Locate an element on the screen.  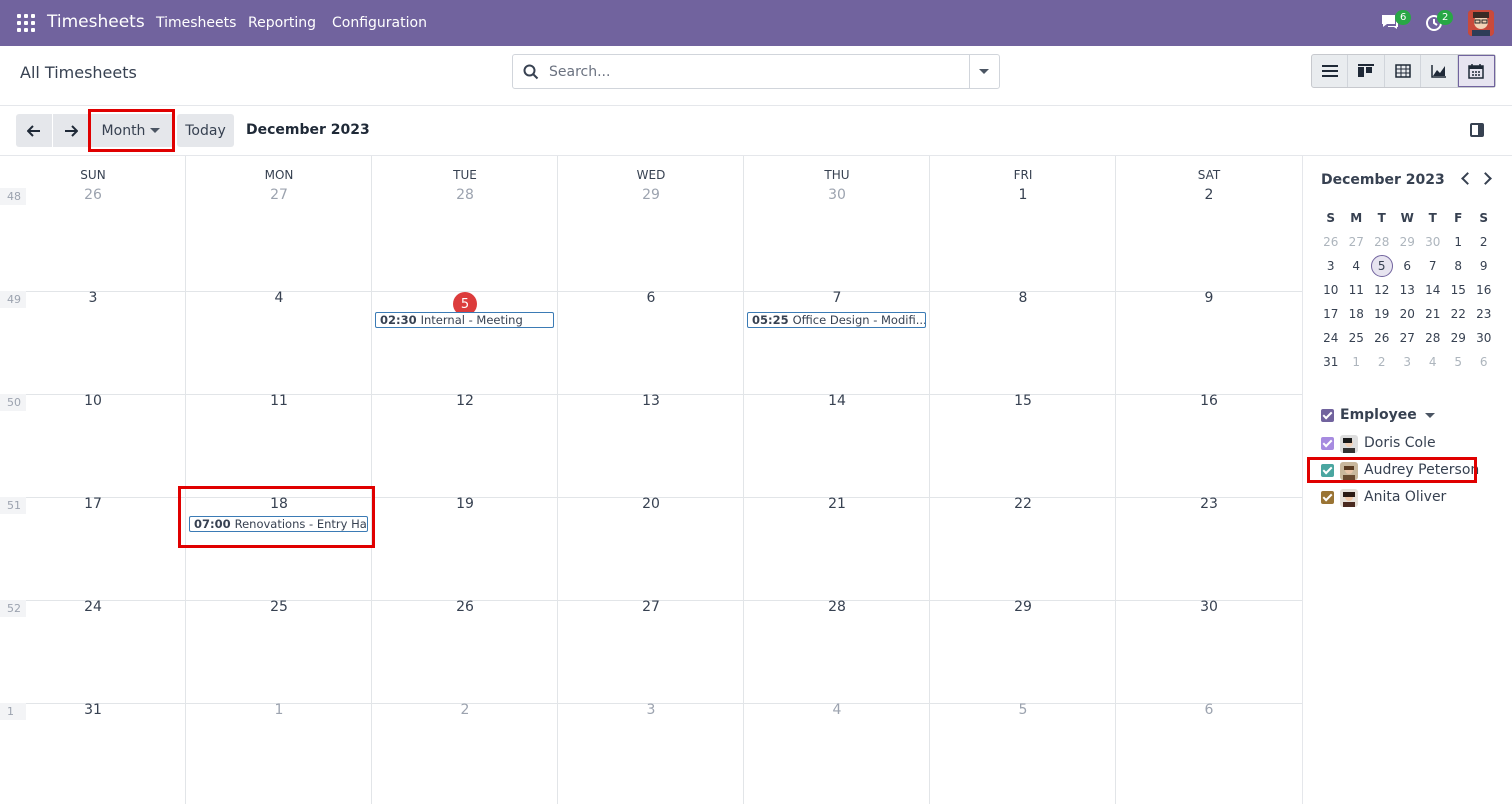
mini-day: 23 is located at coordinates (1484, 314).